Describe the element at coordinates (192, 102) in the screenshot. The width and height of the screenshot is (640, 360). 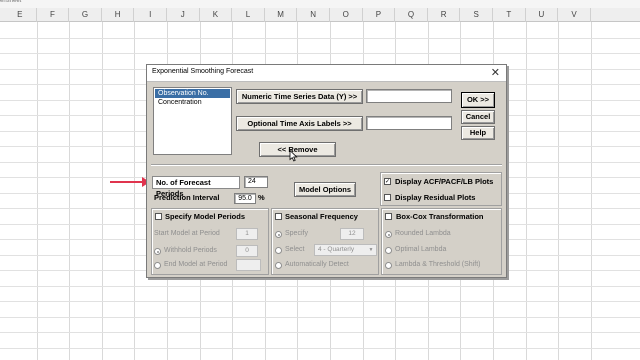
I see `list-item-concentration: Concentration` at that location.